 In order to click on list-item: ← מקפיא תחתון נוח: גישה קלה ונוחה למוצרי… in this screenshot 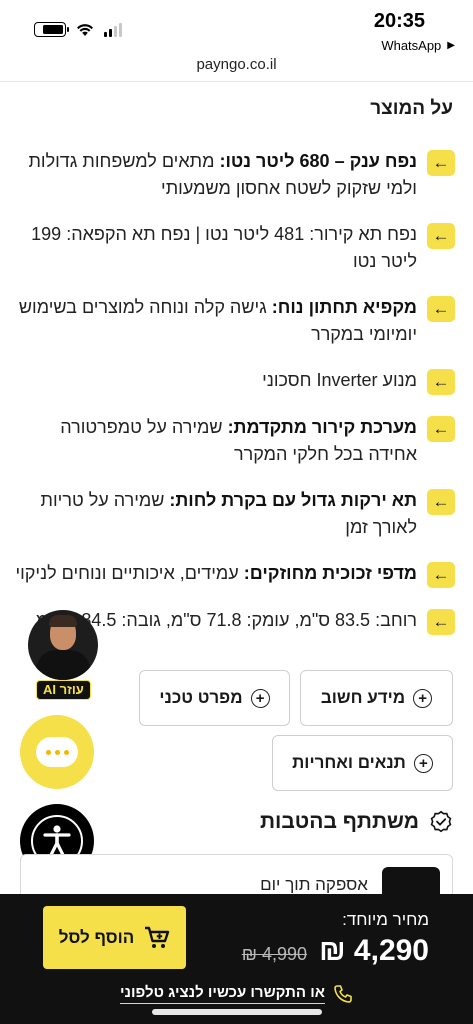, I will do `click(235, 321)`.